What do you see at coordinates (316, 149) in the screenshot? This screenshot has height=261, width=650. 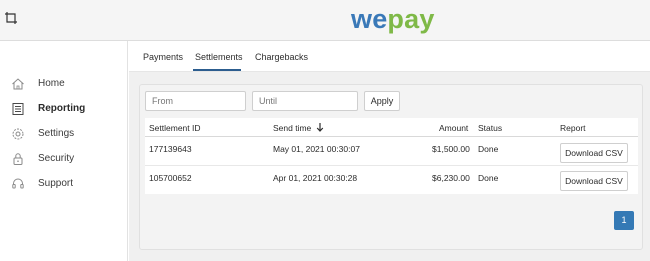 I see `send-time-cell: May 01, 2021 00:30:07` at bounding box center [316, 149].